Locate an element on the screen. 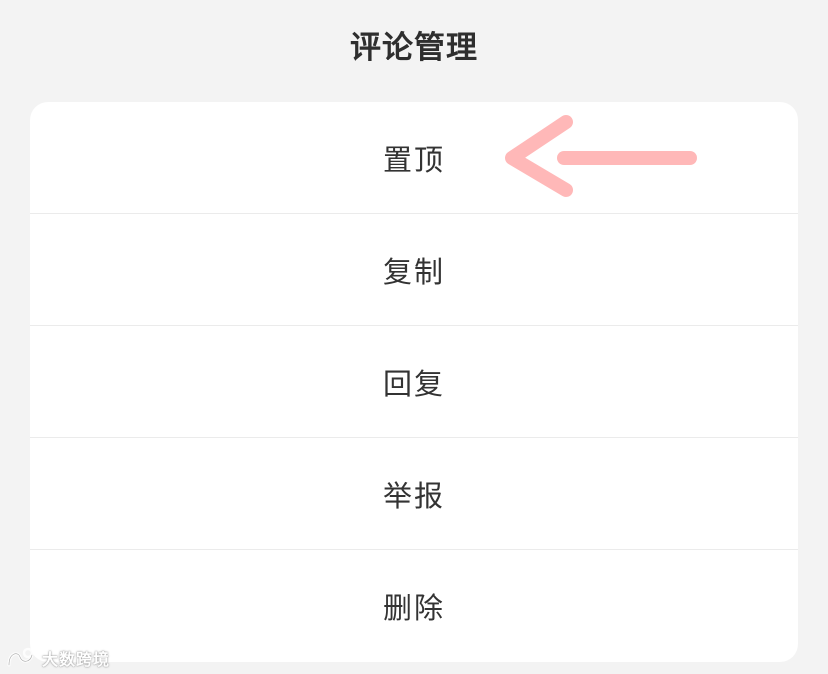  brand-logo-icon is located at coordinates (20, 657).